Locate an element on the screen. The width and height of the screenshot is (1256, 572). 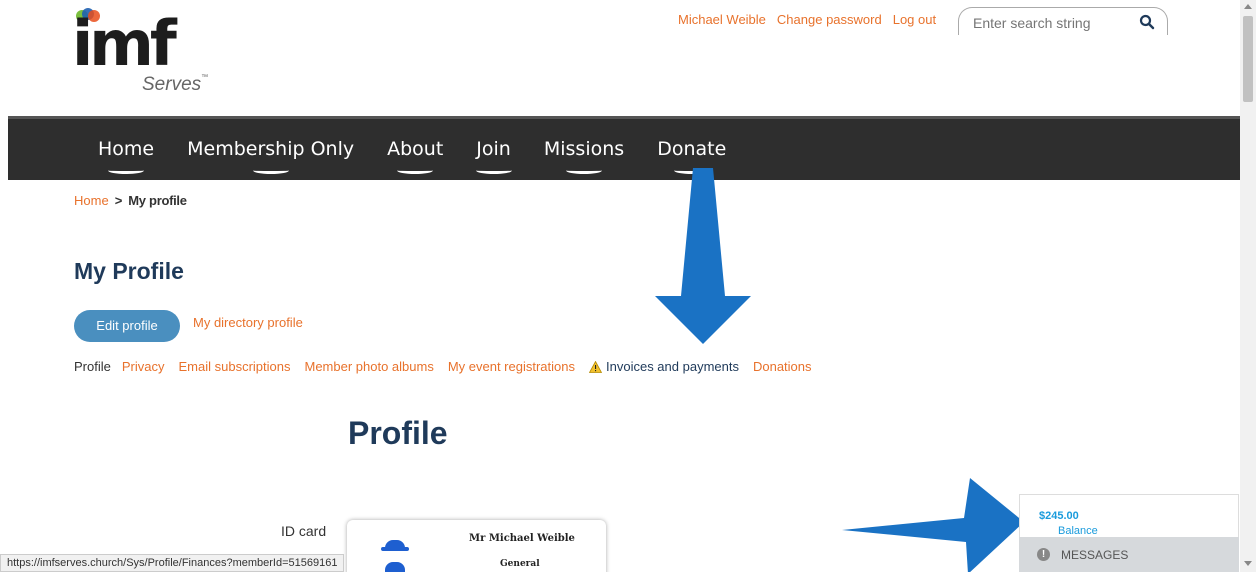
messages-bar: ! MESSAGES is located at coordinates (1129, 554).